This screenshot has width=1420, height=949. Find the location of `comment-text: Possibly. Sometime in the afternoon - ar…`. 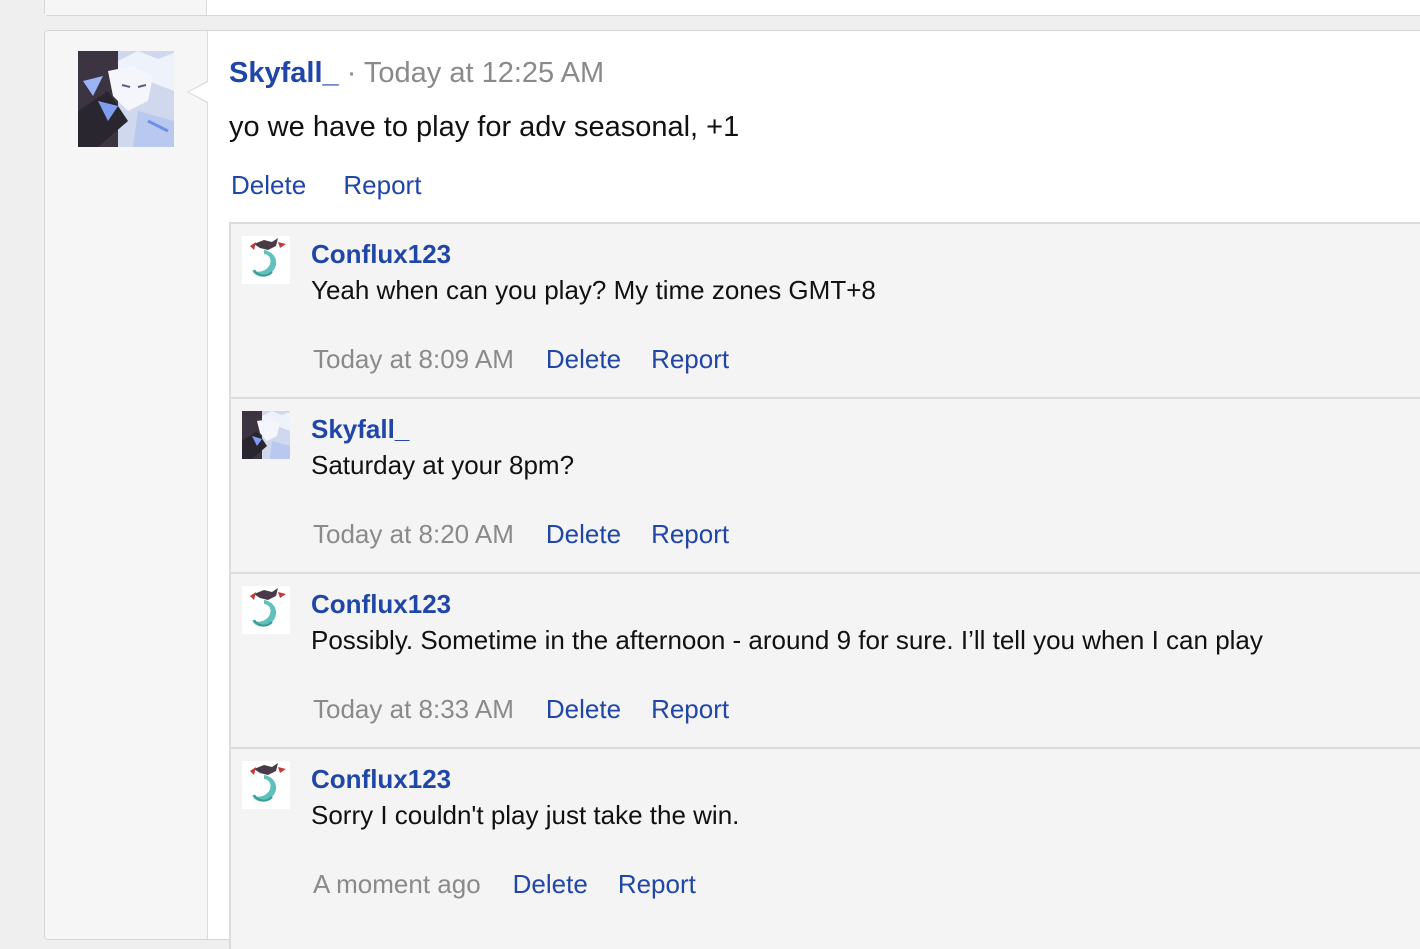

comment-text: Possibly. Sometime in the afternoon - ar… is located at coordinates (787, 640).